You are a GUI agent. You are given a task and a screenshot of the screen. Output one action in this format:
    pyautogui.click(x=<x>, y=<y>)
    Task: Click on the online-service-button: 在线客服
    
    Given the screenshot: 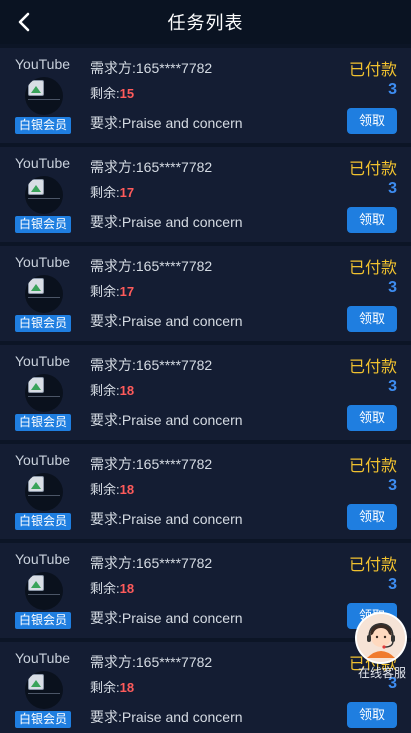 What is the action you would take?
    pyautogui.click(x=382, y=647)
    